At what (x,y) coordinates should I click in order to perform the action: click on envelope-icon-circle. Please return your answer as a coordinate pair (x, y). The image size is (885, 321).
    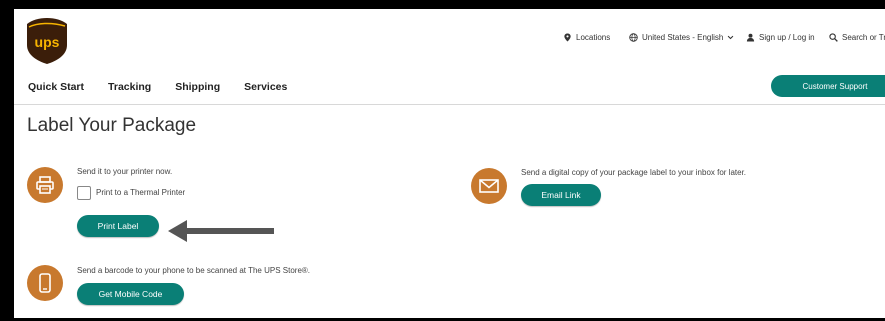
    Looking at the image, I should click on (489, 186).